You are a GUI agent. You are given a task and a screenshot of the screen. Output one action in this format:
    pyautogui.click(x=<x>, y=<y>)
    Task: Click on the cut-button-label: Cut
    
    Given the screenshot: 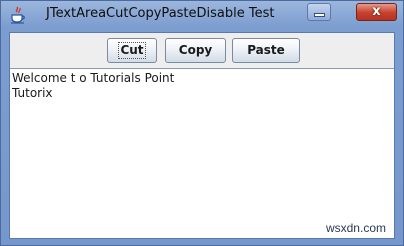 What is the action you would take?
    pyautogui.click(x=132, y=50)
    